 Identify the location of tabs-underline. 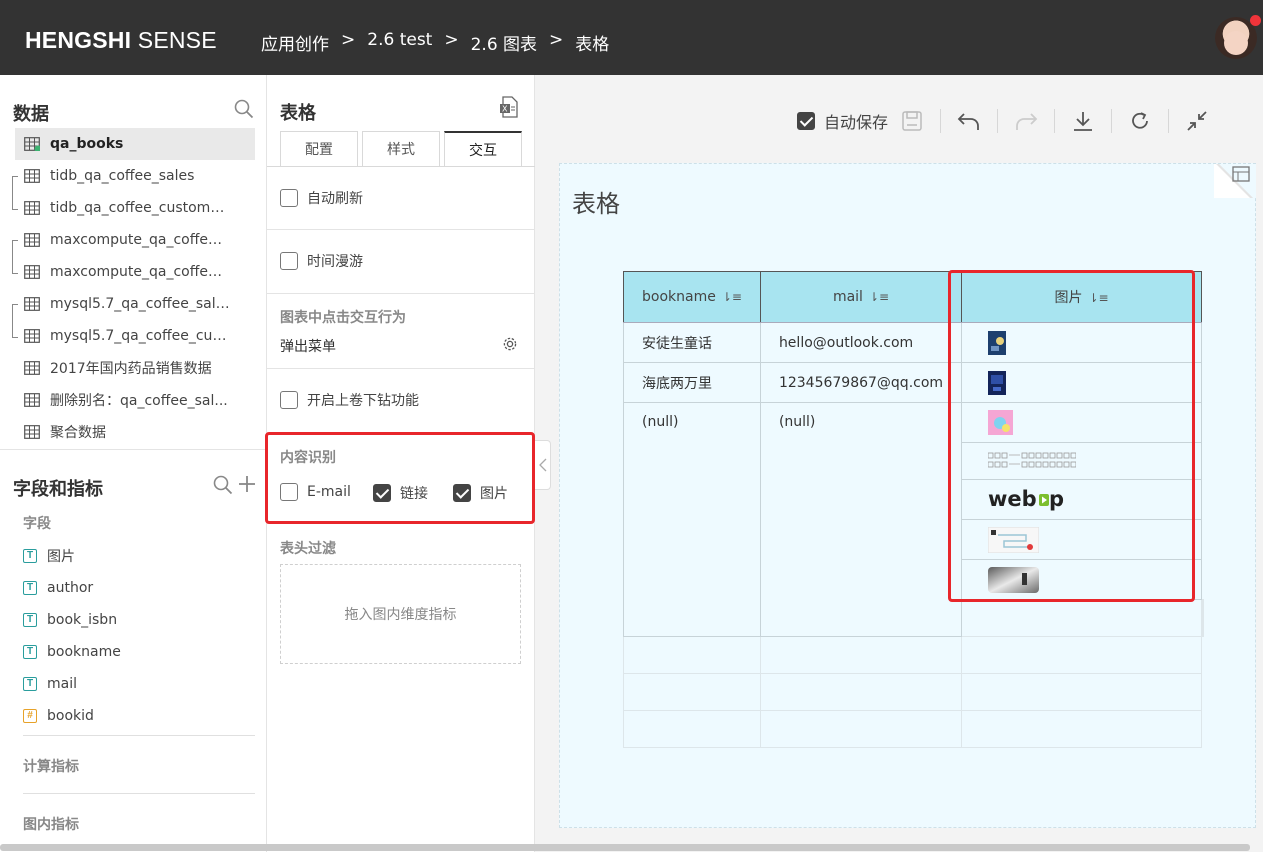
(401, 166).